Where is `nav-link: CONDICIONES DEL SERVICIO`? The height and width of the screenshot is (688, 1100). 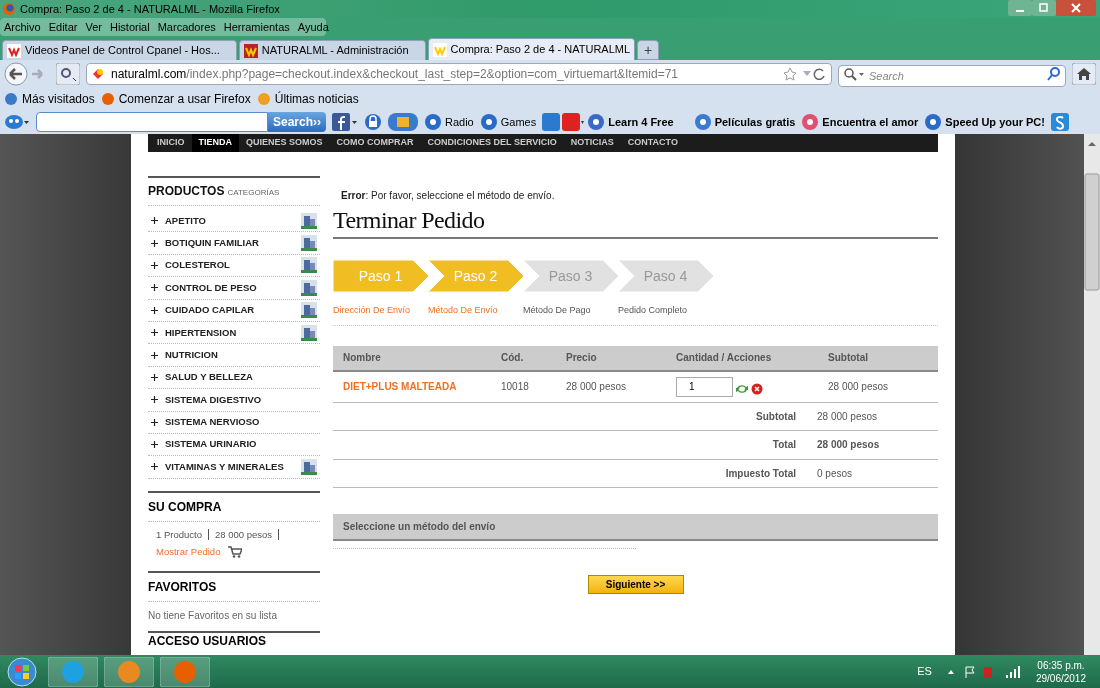
nav-link: CONDICIONES DEL SERVICIO is located at coordinates (492, 143).